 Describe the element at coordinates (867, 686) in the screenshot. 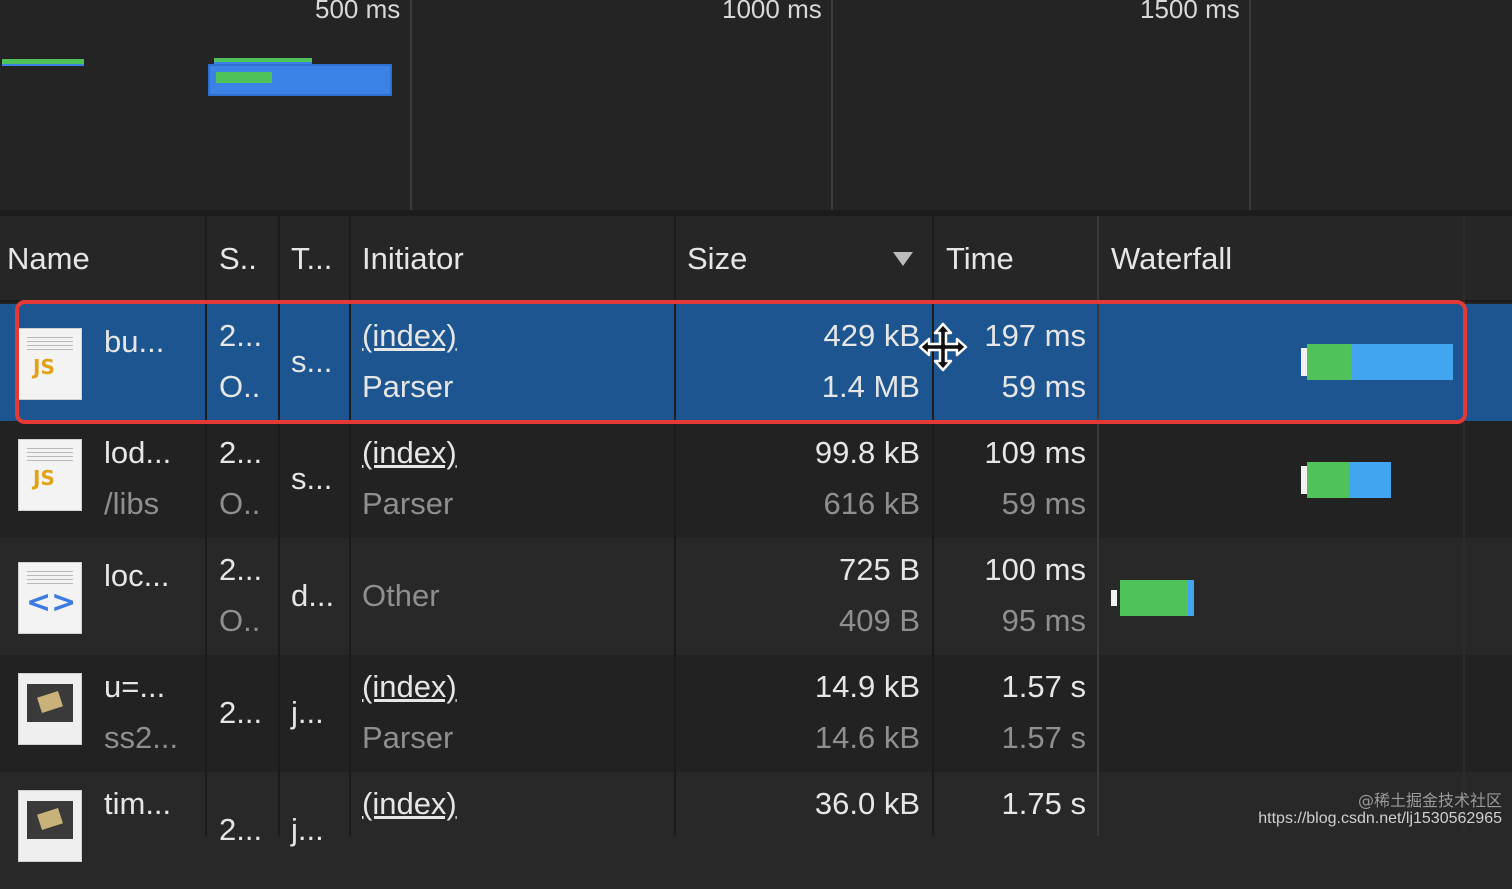

I see `transfer-size: 14.9 kB` at that location.